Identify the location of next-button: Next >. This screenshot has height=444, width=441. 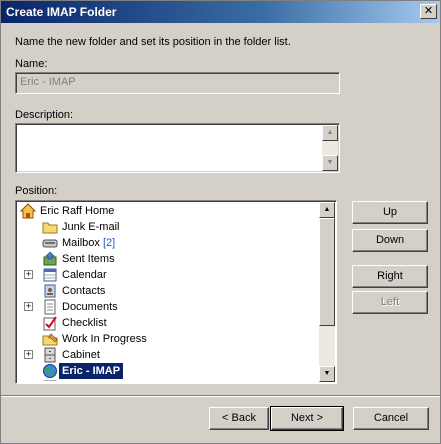
(307, 418).